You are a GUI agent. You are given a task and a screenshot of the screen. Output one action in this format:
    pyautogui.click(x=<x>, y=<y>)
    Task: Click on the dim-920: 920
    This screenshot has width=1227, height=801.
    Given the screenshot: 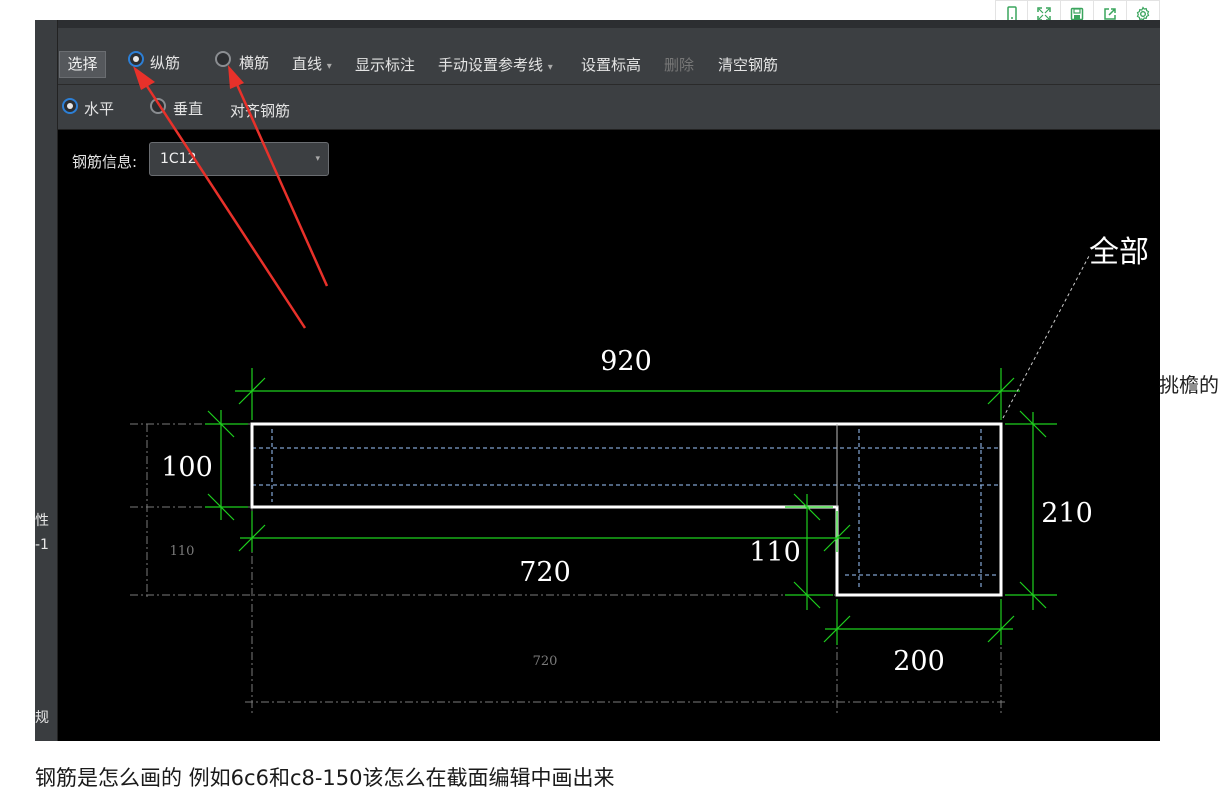 What is the action you would take?
    pyautogui.click(x=626, y=361)
    